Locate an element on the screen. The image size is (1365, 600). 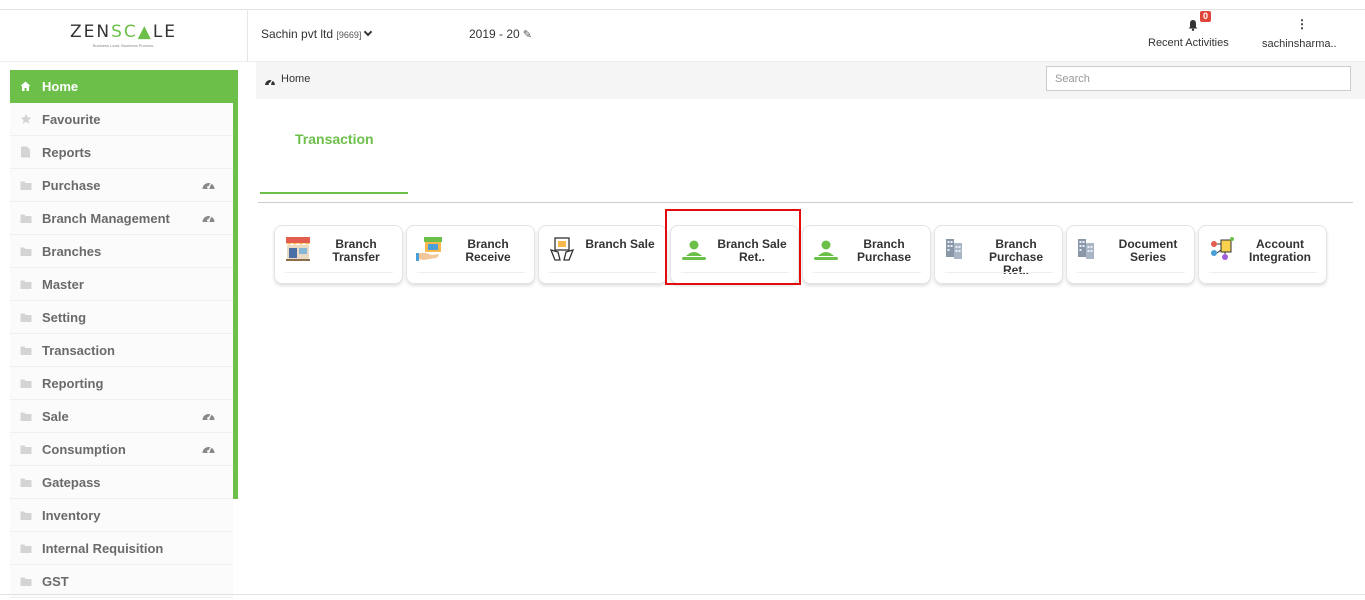
logo-wordmark: ZENSC▲LE is located at coordinates (123, 32).